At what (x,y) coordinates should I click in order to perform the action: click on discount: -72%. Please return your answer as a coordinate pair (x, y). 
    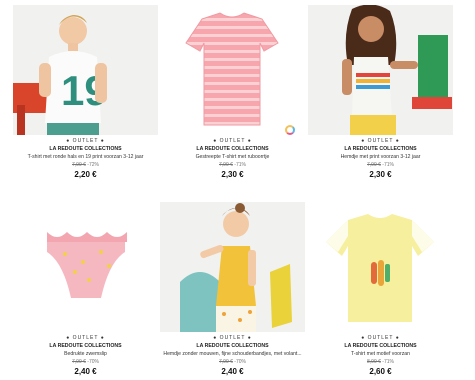
    Looking at the image, I should click on (93, 165).